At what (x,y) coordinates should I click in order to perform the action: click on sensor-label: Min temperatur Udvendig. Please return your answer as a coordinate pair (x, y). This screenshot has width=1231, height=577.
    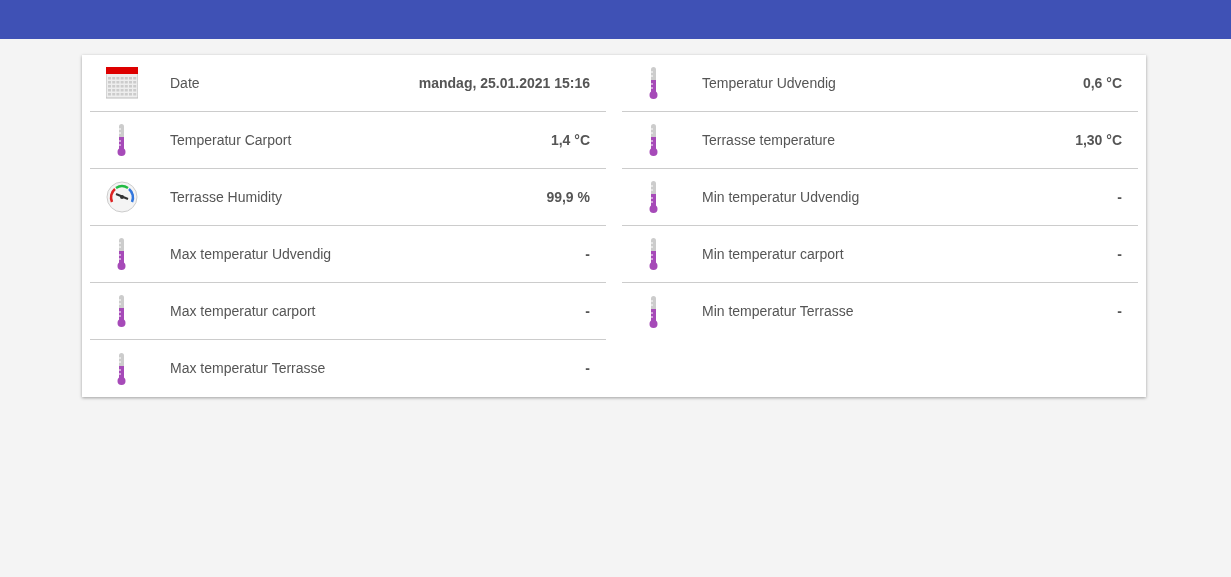
    Looking at the image, I should click on (781, 197).